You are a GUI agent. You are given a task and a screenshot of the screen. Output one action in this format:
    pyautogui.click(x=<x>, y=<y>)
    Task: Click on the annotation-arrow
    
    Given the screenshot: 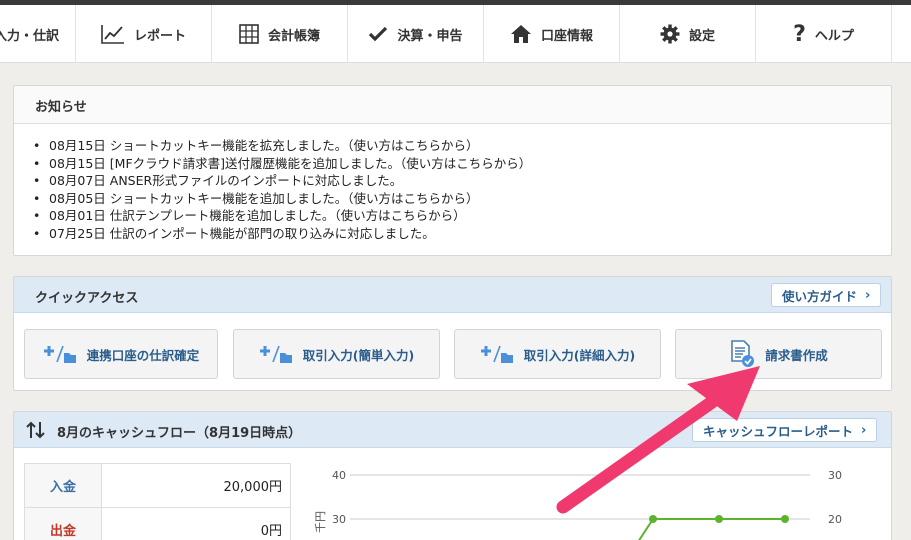 What is the action you would take?
    pyautogui.click(x=658, y=440)
    